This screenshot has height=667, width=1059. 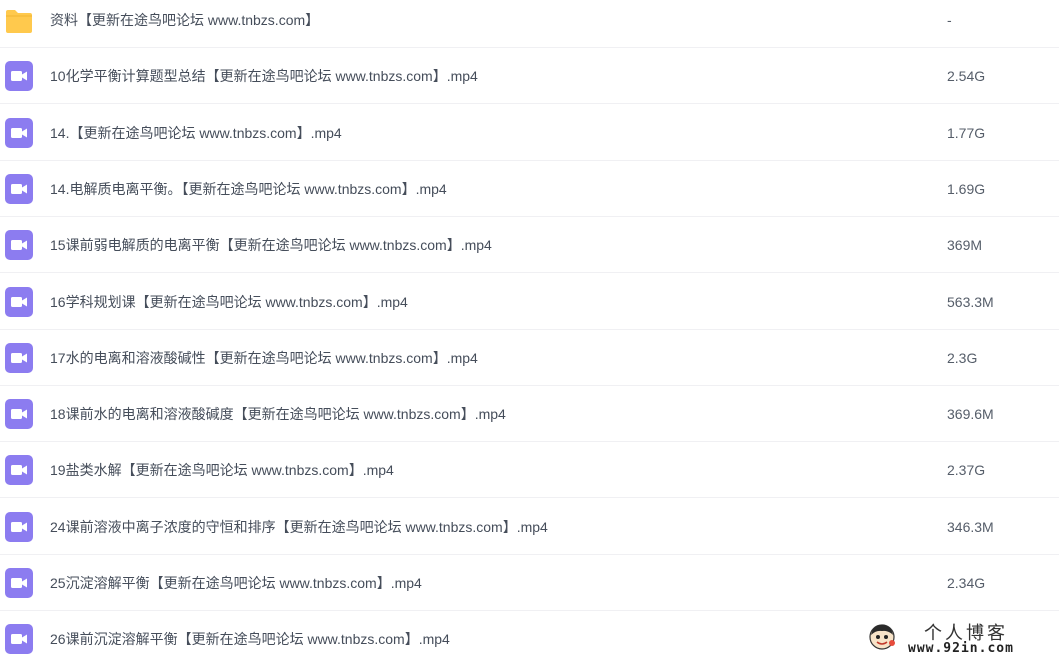 I want to click on file-size: 2.3G, so click(x=962, y=357).